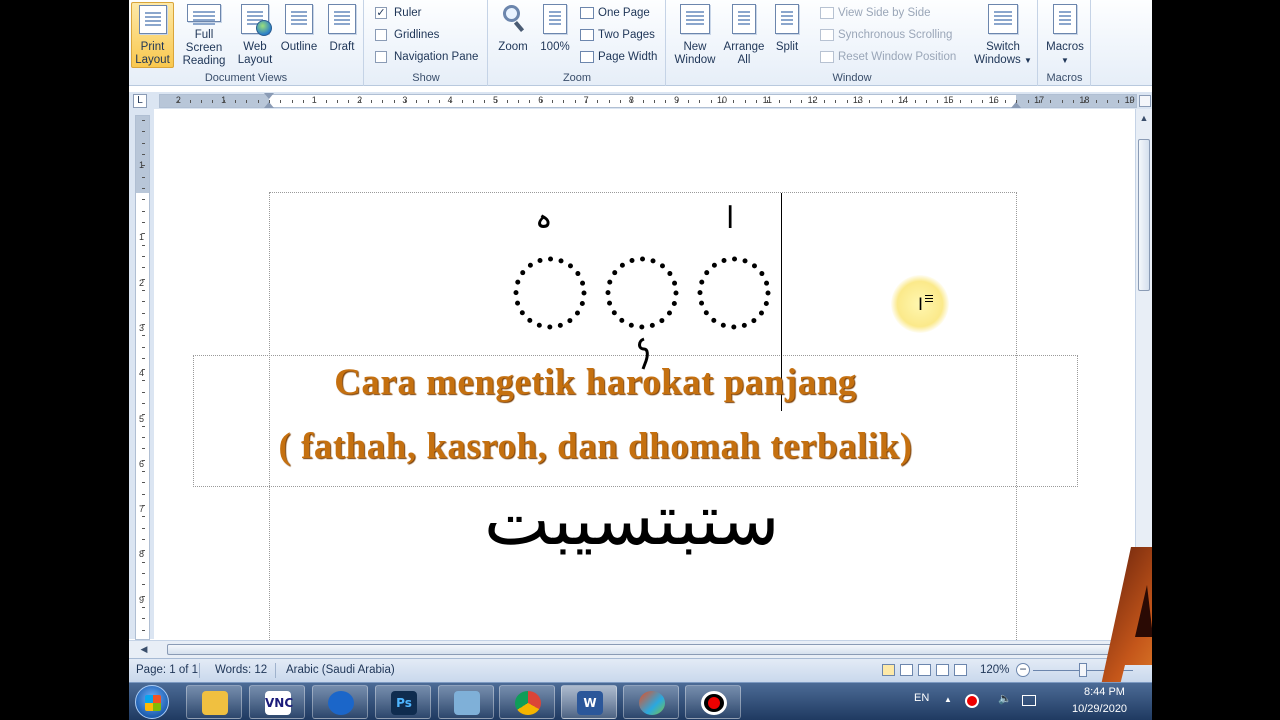 Image resolution: width=1280 pixels, height=720 pixels. I want to click on word-taskbar-button: W, so click(589, 702).